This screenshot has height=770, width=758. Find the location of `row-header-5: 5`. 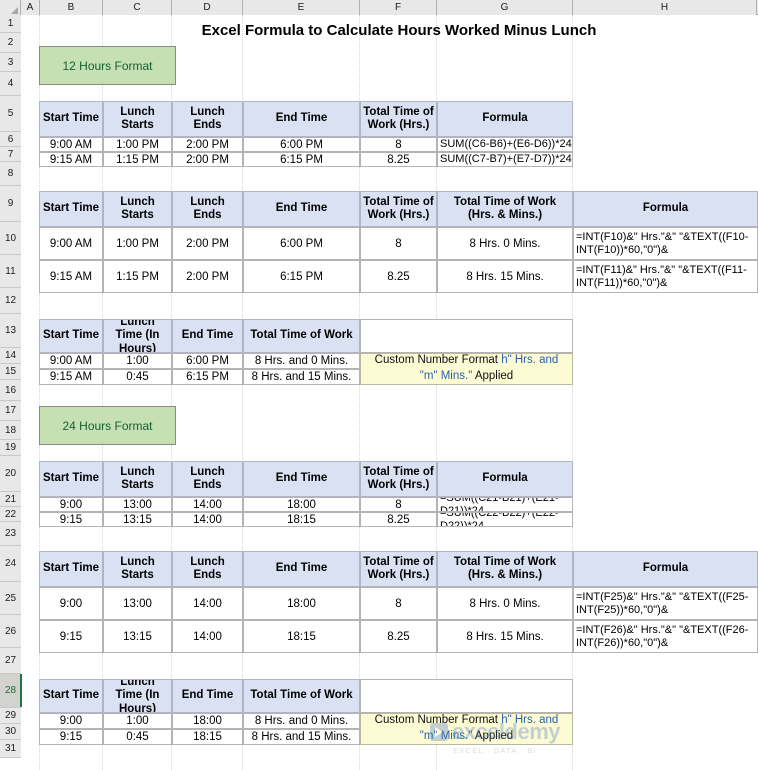

row-header-5: 5 is located at coordinates (10, 114).